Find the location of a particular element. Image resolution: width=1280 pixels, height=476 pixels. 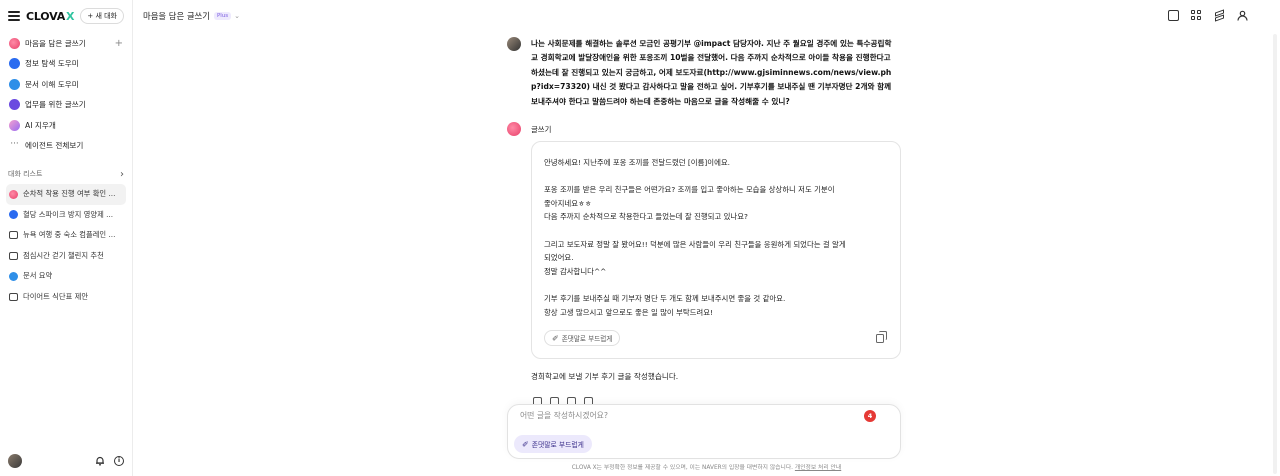

nav-item-label: 에이전트 전체보기 is located at coordinates (54, 146).